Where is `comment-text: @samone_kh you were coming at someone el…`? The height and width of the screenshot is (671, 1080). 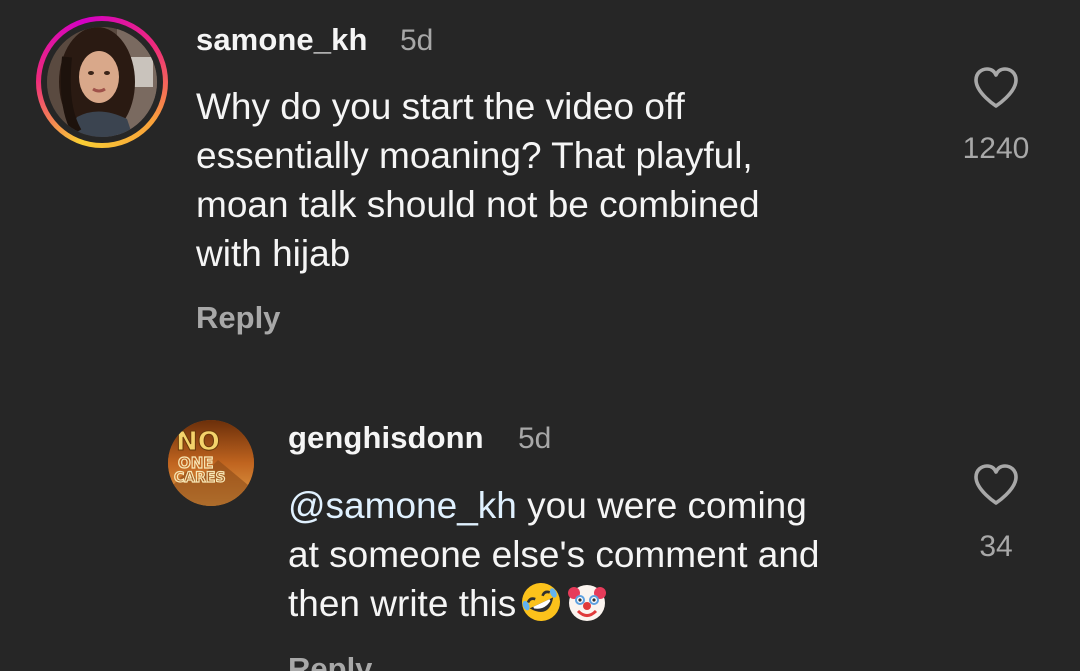
comment-text: @samone_kh you were coming at someone el… is located at coordinates (608, 554).